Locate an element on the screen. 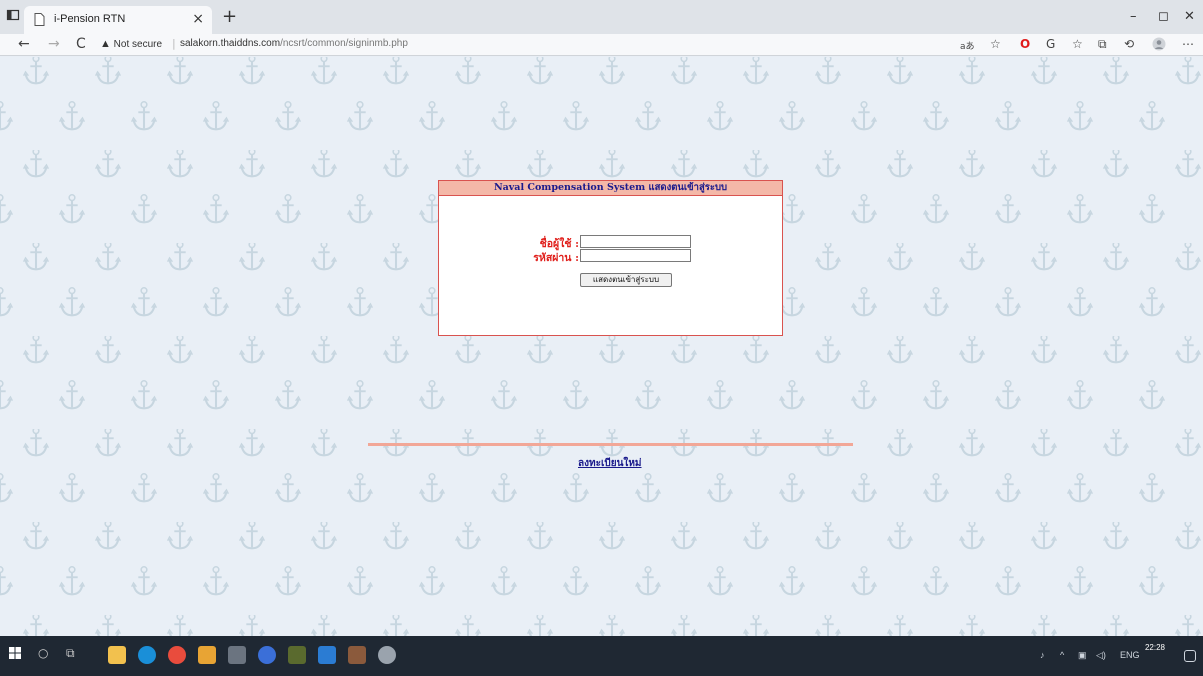 The image size is (1203, 676). password-label: รหัสผ่าน : is located at coordinates (556, 258).